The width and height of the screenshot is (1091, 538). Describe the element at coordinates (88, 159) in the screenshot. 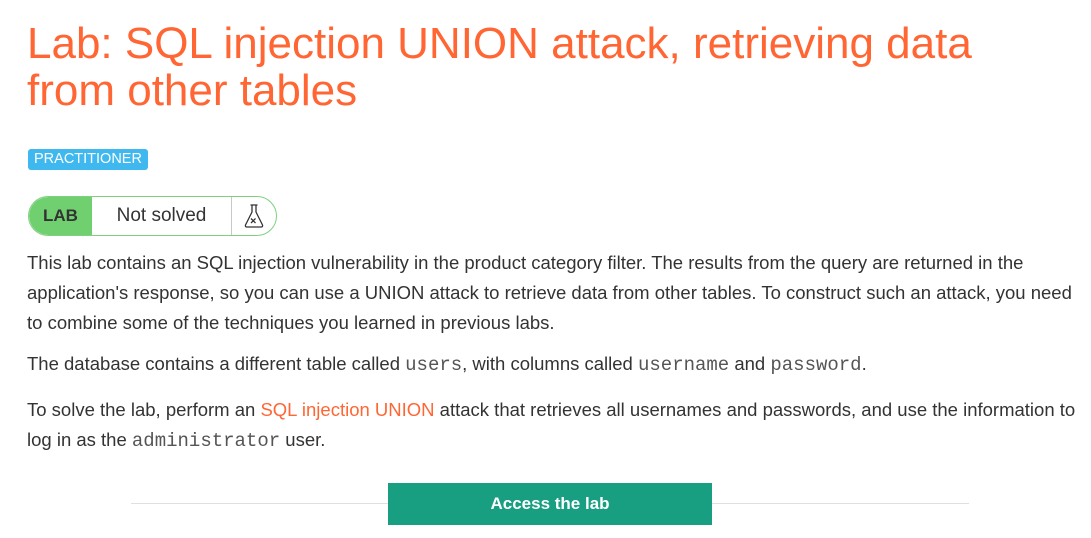

I see `level-badge: PRACTITIONER` at that location.